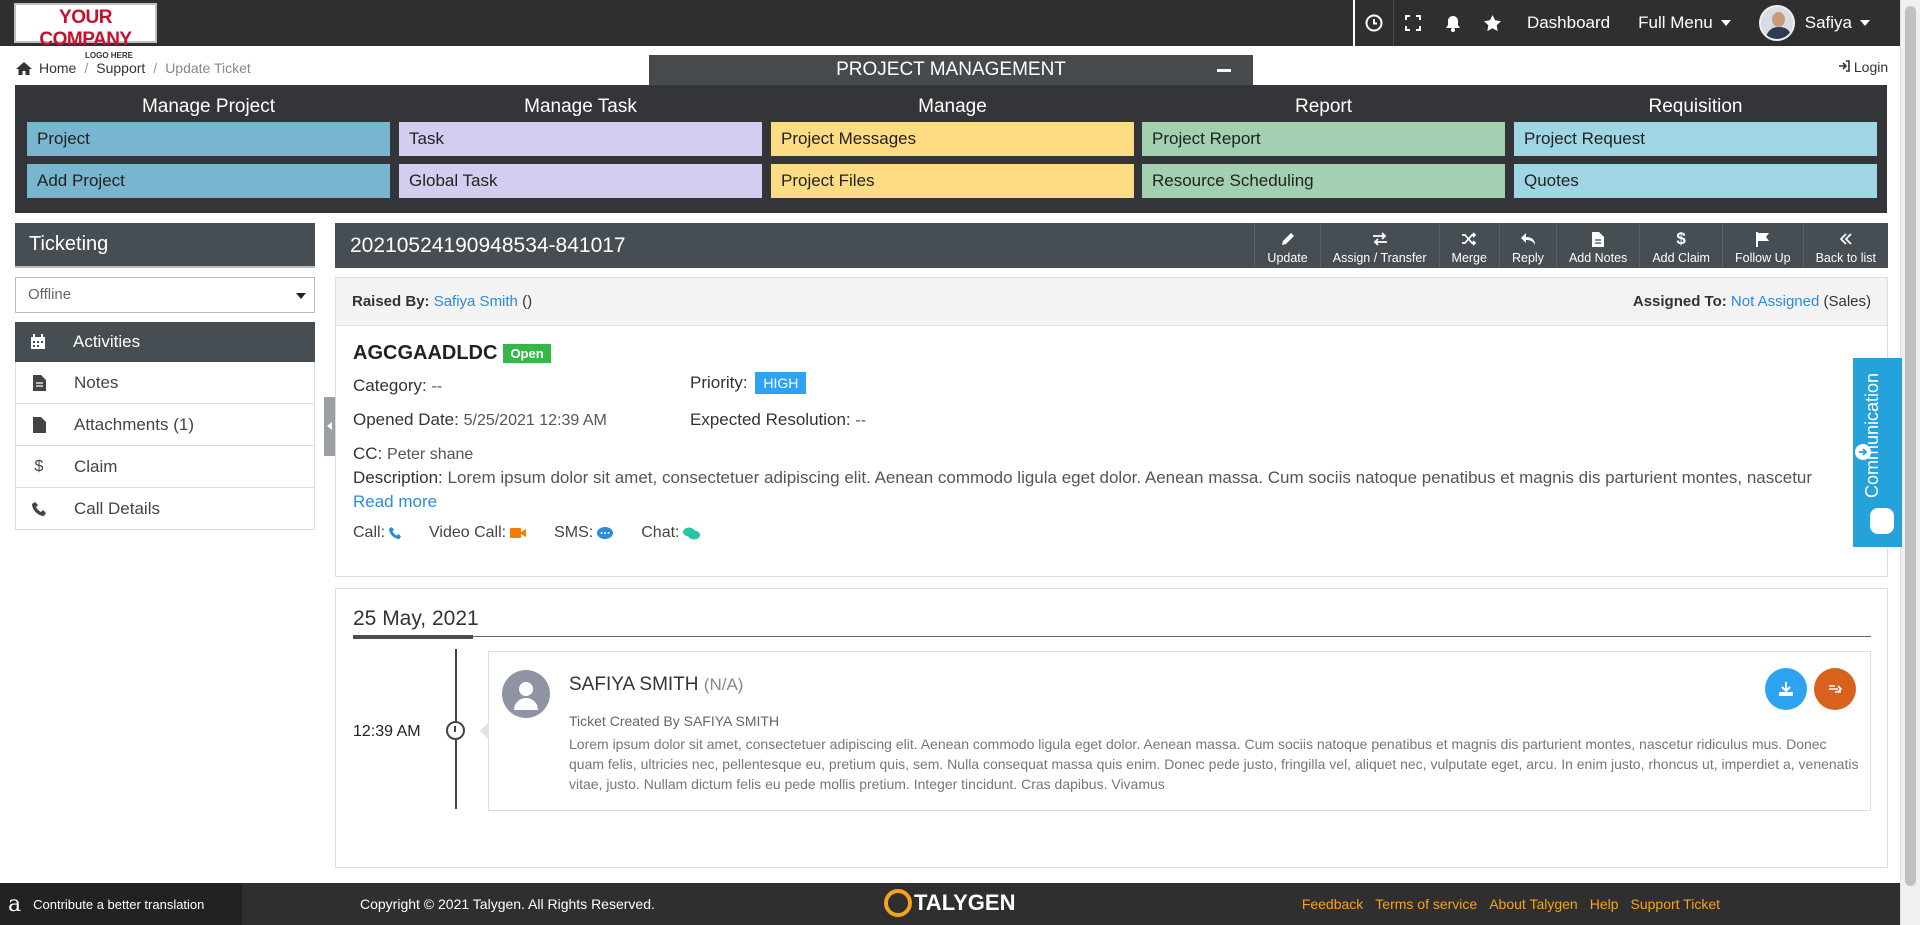 This screenshot has width=1920, height=925. Describe the element at coordinates (1110, 353) in the screenshot. I see `ticket-title-row: AGCGAADLDC Open` at that location.